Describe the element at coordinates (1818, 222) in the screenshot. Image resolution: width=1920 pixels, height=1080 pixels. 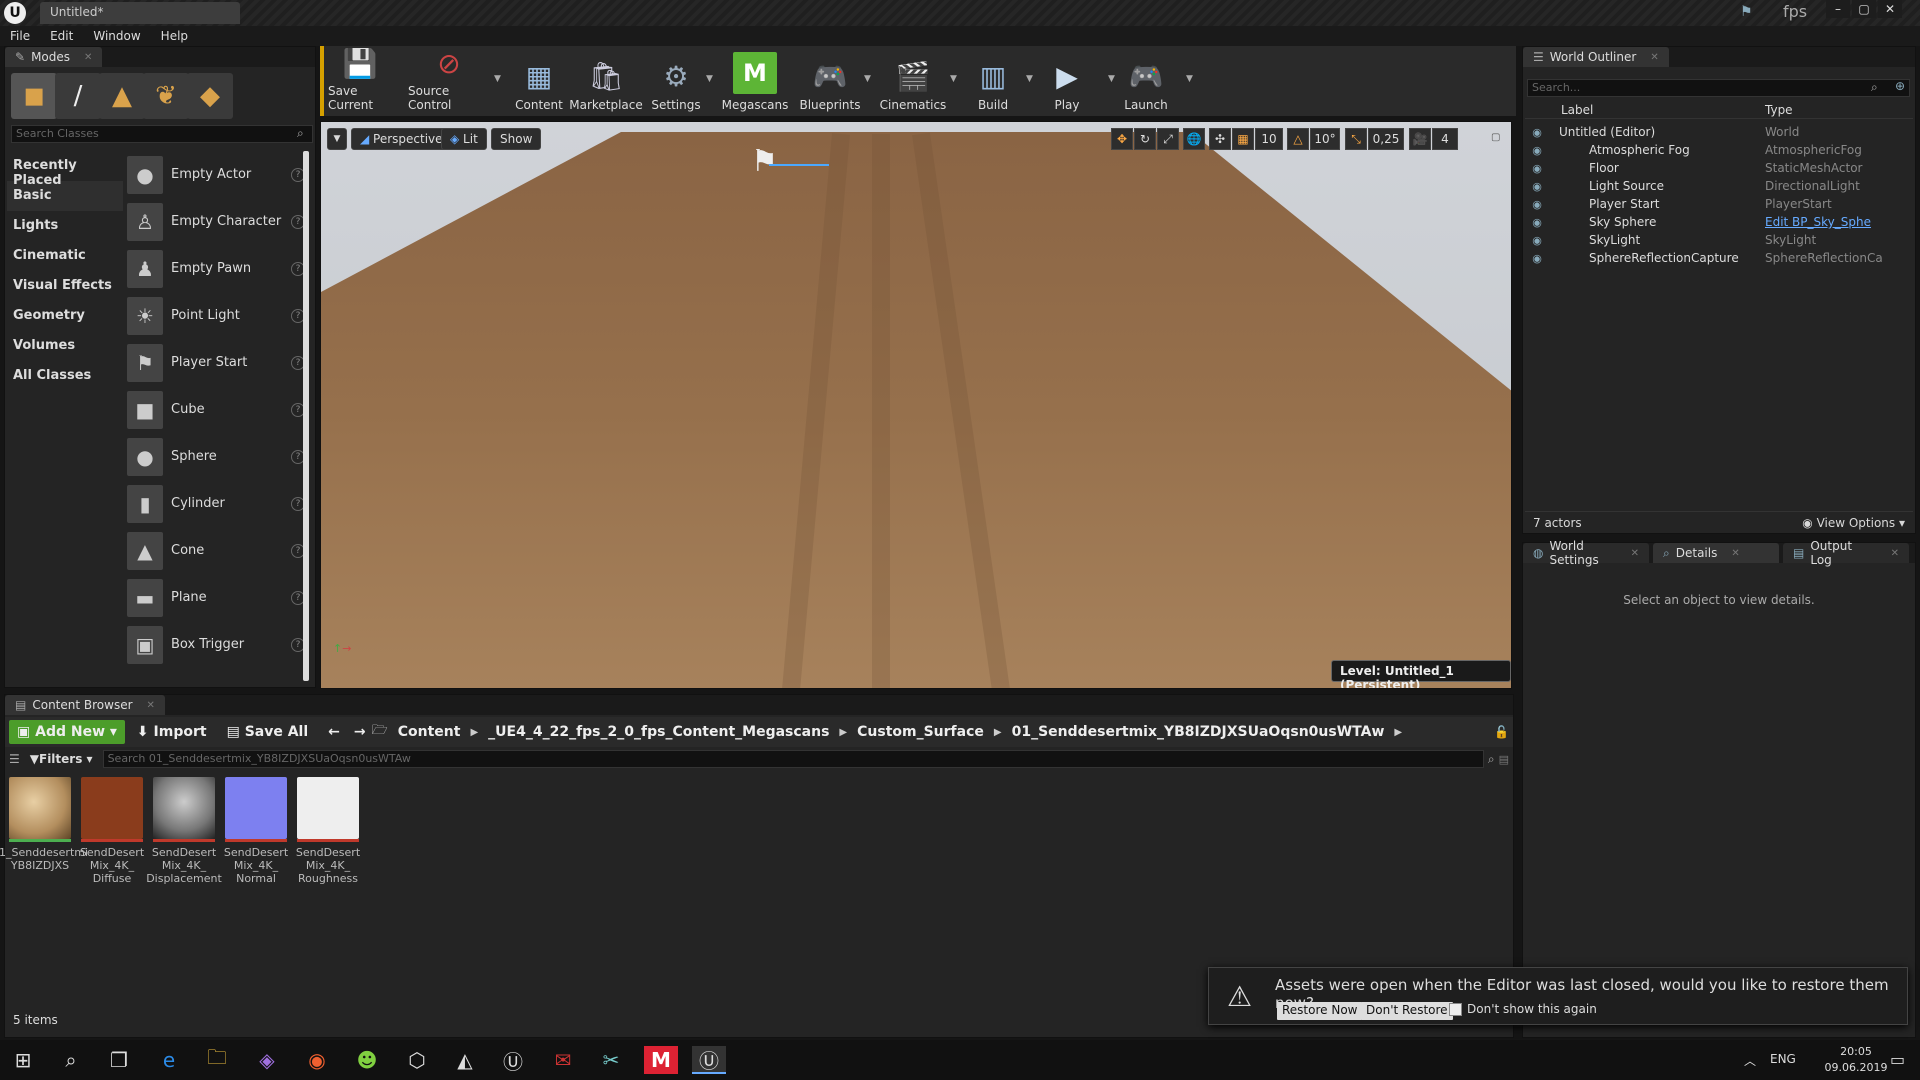
I see `edit-blueprint-link: Edit BP_Sky_Sphe` at that location.